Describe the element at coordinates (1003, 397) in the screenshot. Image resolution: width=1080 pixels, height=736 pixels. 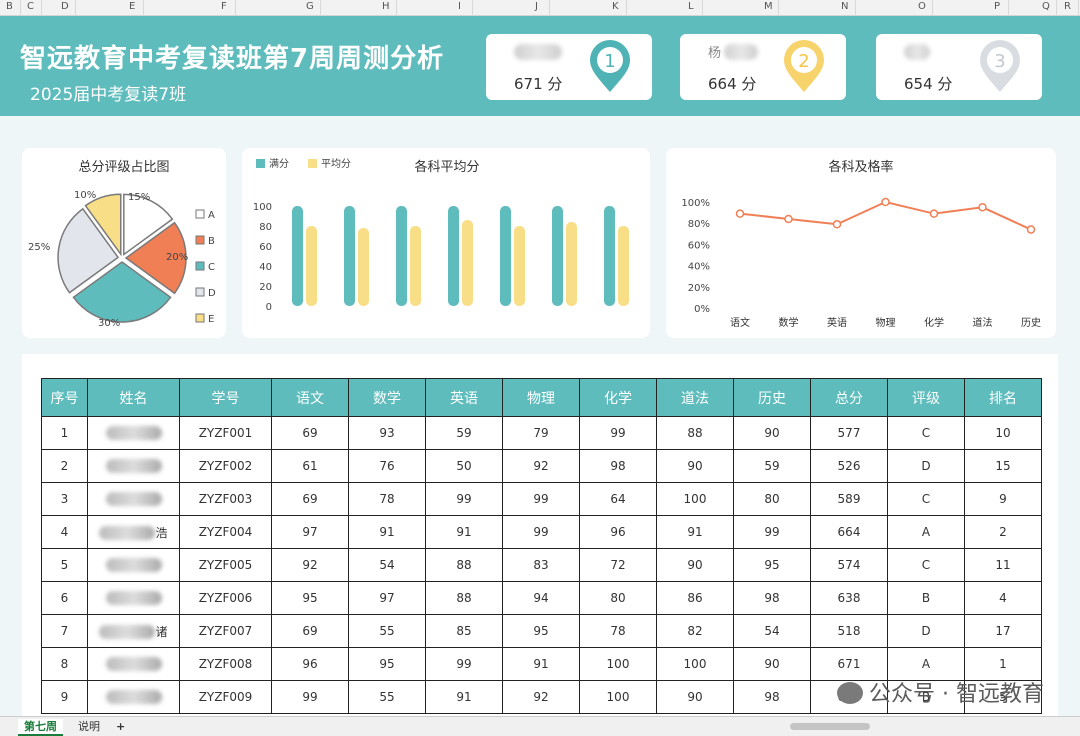
I see `column-header: 排名` at that location.